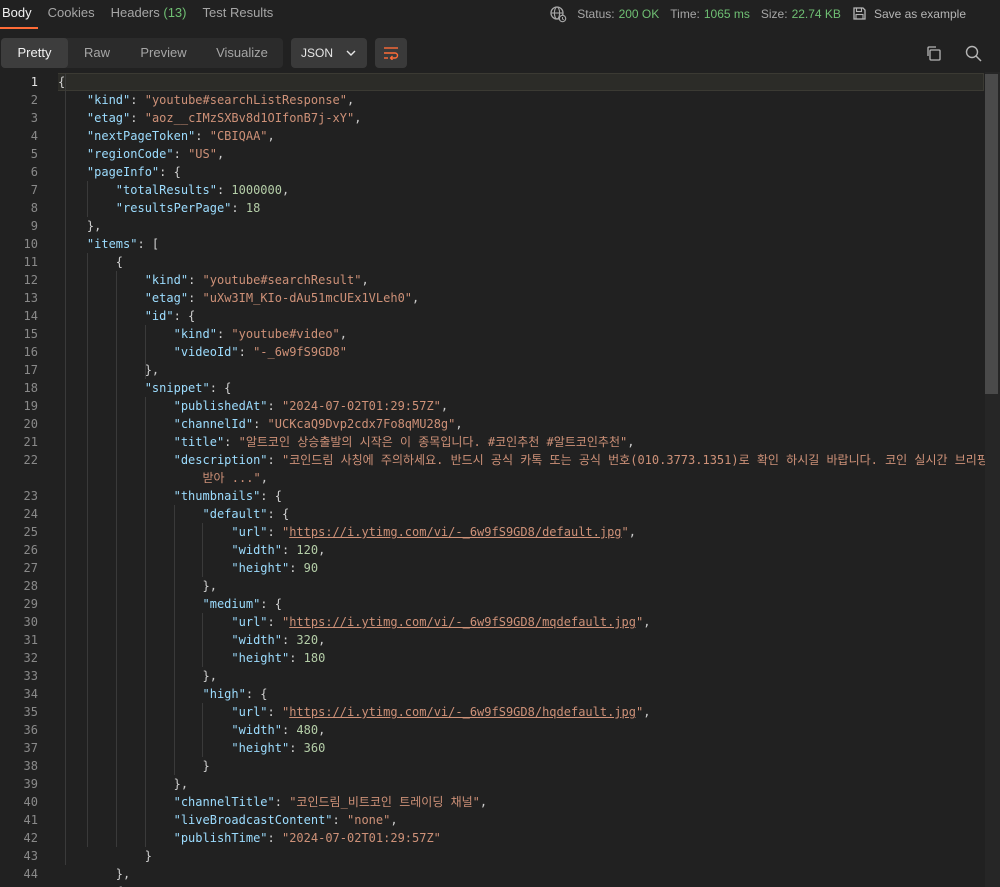 This screenshot has height=887, width=1000. Describe the element at coordinates (220, 406) in the screenshot. I see `json-key: "publishedAt"` at that location.